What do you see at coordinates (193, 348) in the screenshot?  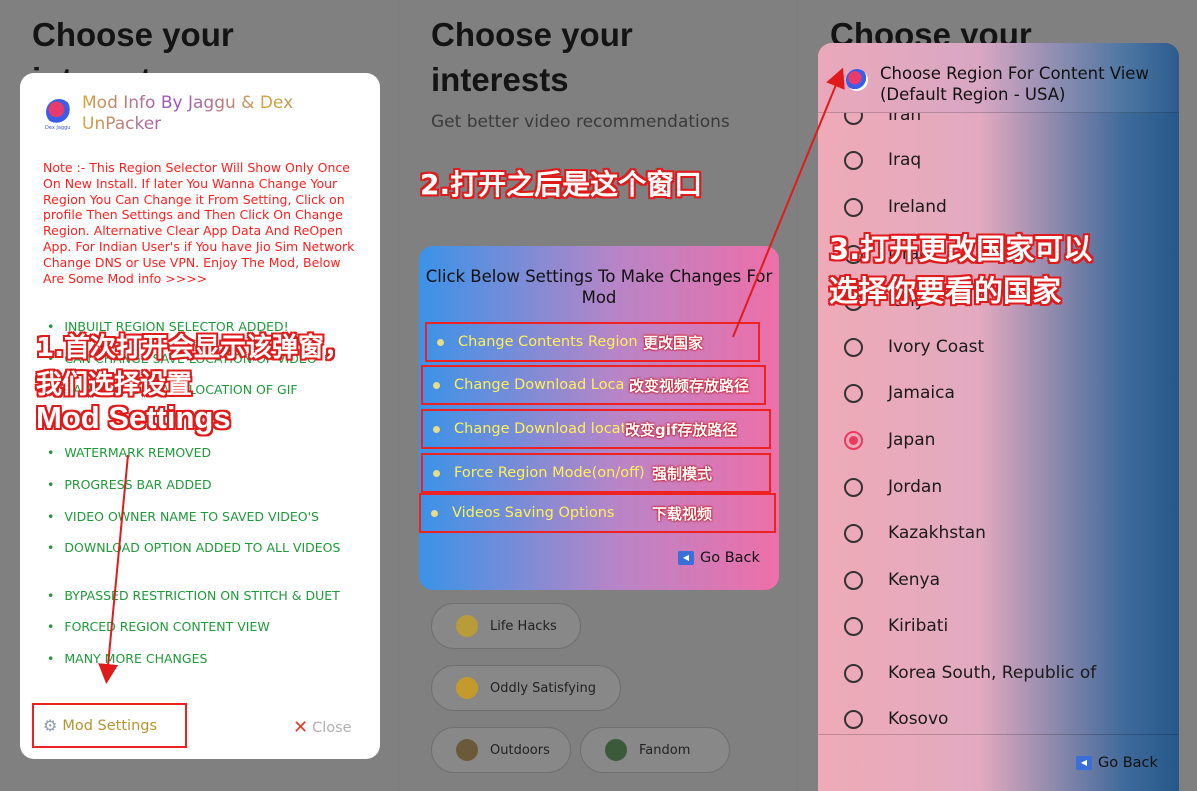 I see `annotation-step1-line1: 1.首次打开会显示该弹窗，` at bounding box center [193, 348].